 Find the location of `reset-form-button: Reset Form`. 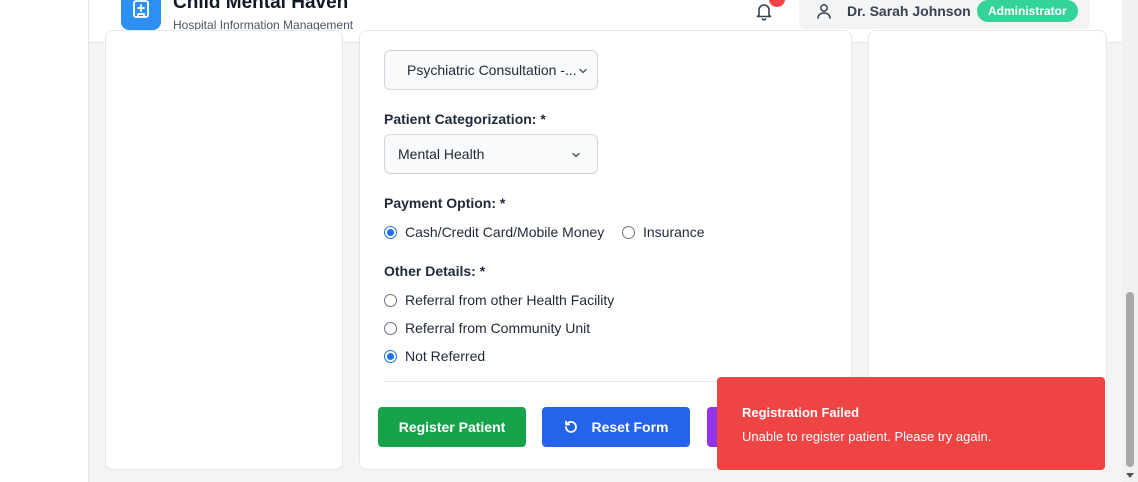

reset-form-button: Reset Form is located at coordinates (616, 427).